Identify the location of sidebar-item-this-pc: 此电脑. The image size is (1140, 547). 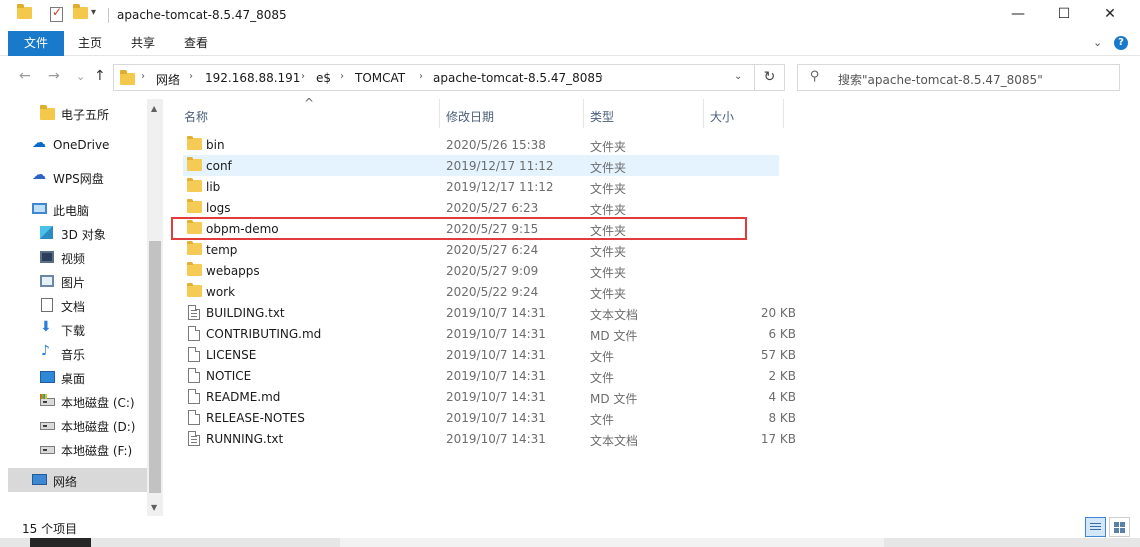
(77, 209).